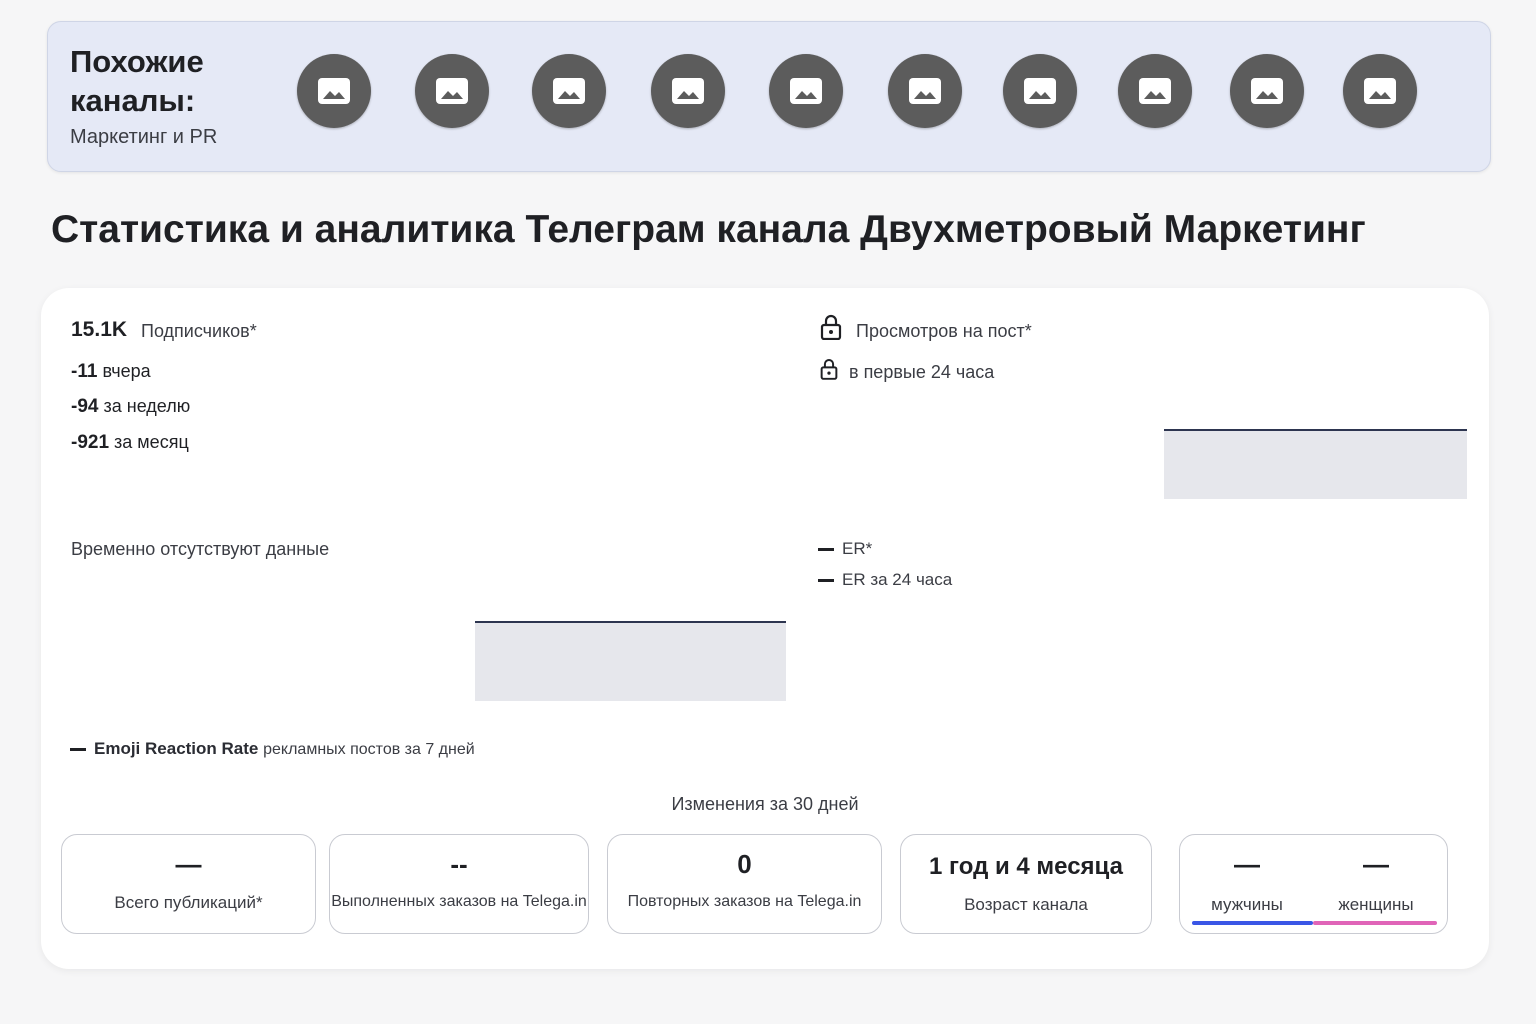 The width and height of the screenshot is (1536, 1024). I want to click on male-column: — мужчины, so click(1247, 884).